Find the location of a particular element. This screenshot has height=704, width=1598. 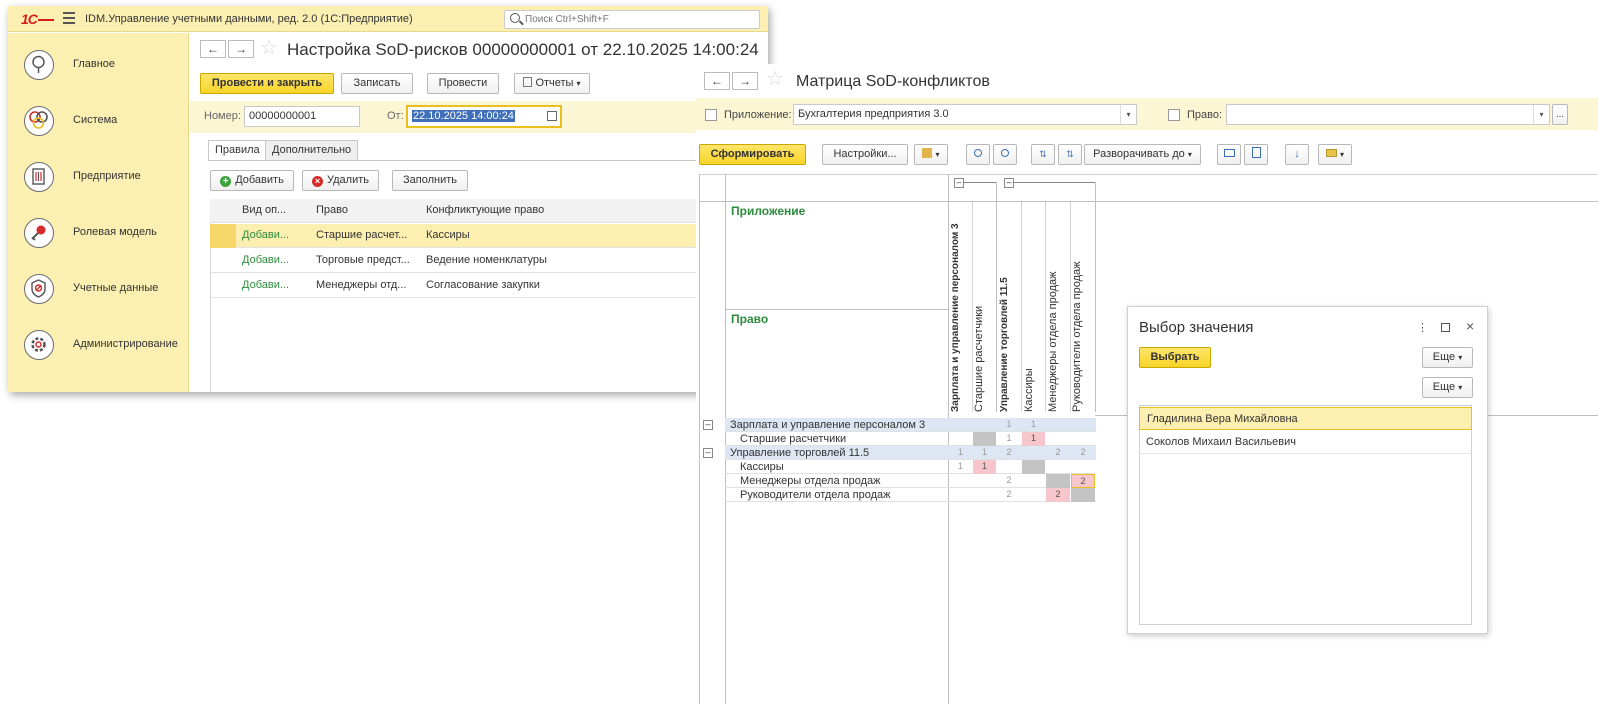

find-next-button is located at coordinates (1005, 154).